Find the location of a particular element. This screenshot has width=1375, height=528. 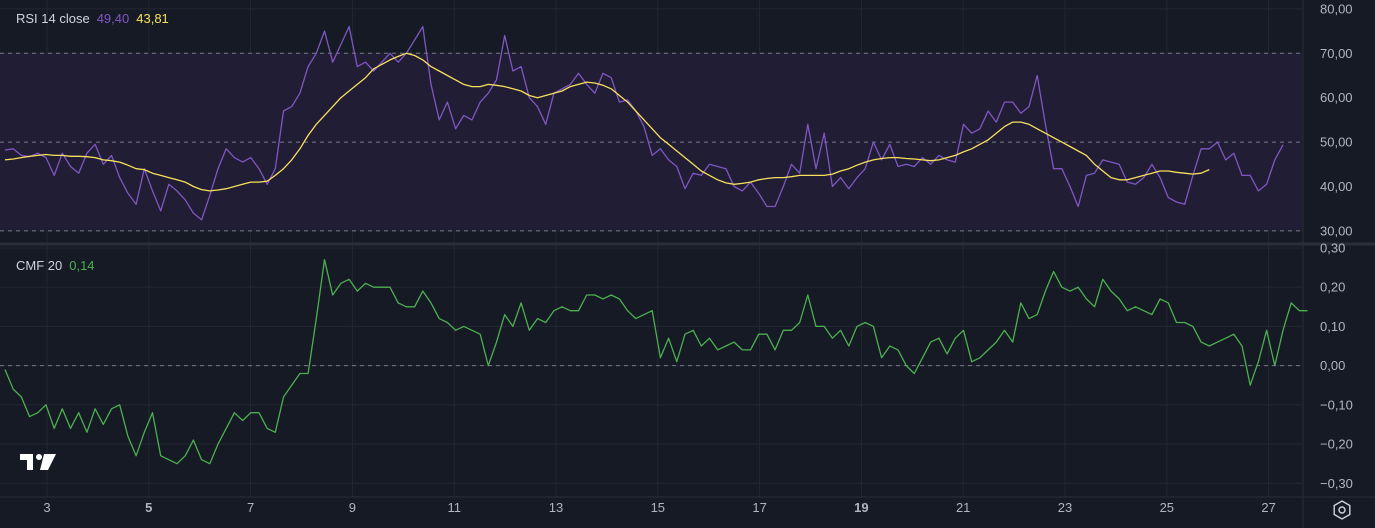

cmf-y-tick-label: 0,10 is located at coordinates (1332, 326).